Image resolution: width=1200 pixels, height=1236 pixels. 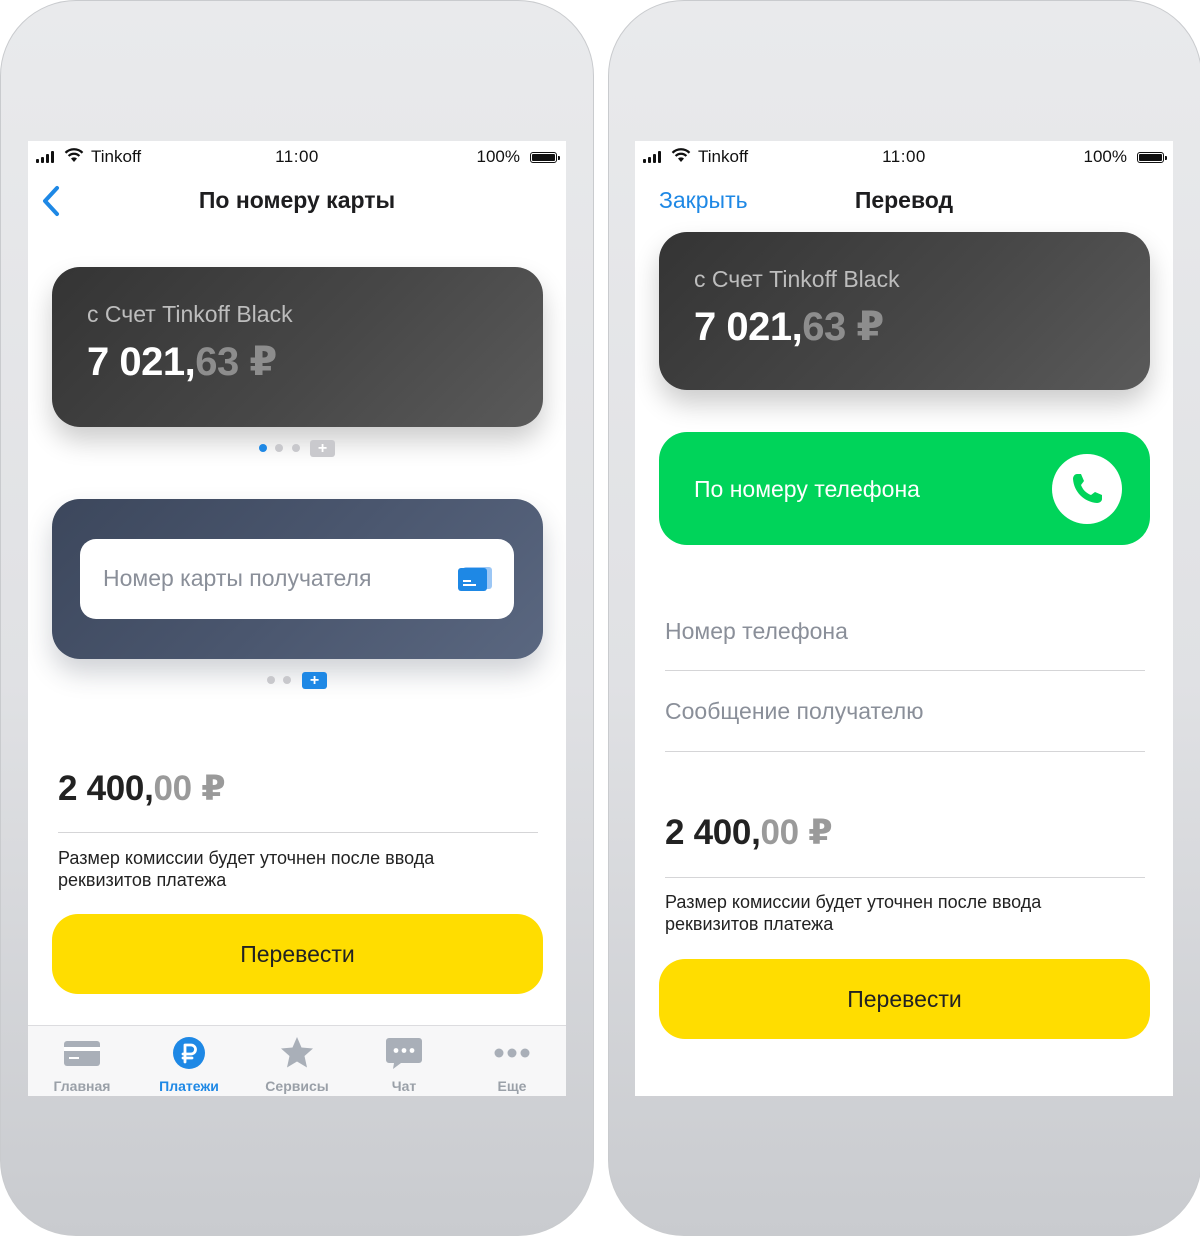 I want to click on card-number-placeholder: Номер карты получателя, so click(x=237, y=578).